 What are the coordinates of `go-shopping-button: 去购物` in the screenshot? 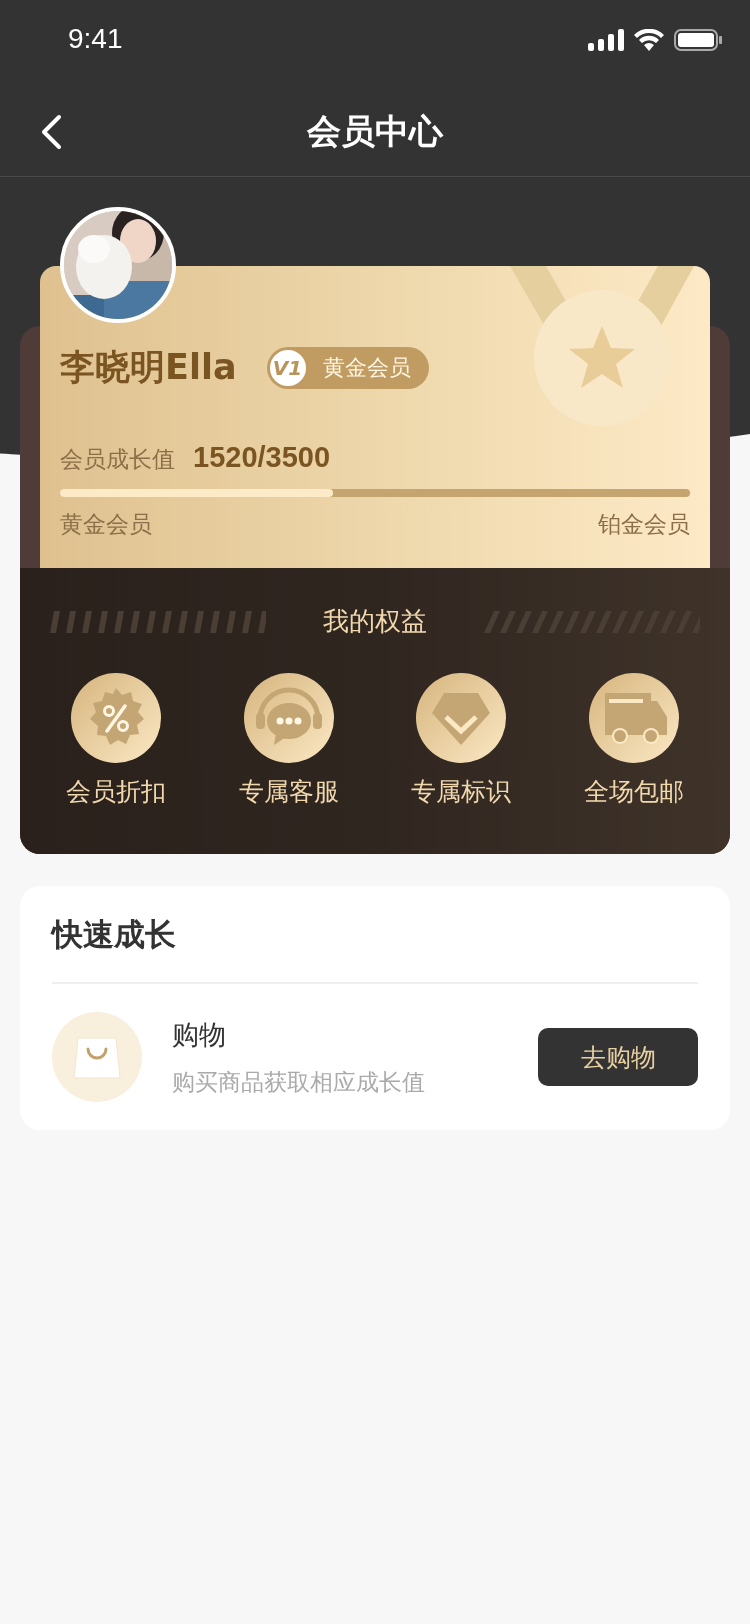 It's located at (618, 1057).